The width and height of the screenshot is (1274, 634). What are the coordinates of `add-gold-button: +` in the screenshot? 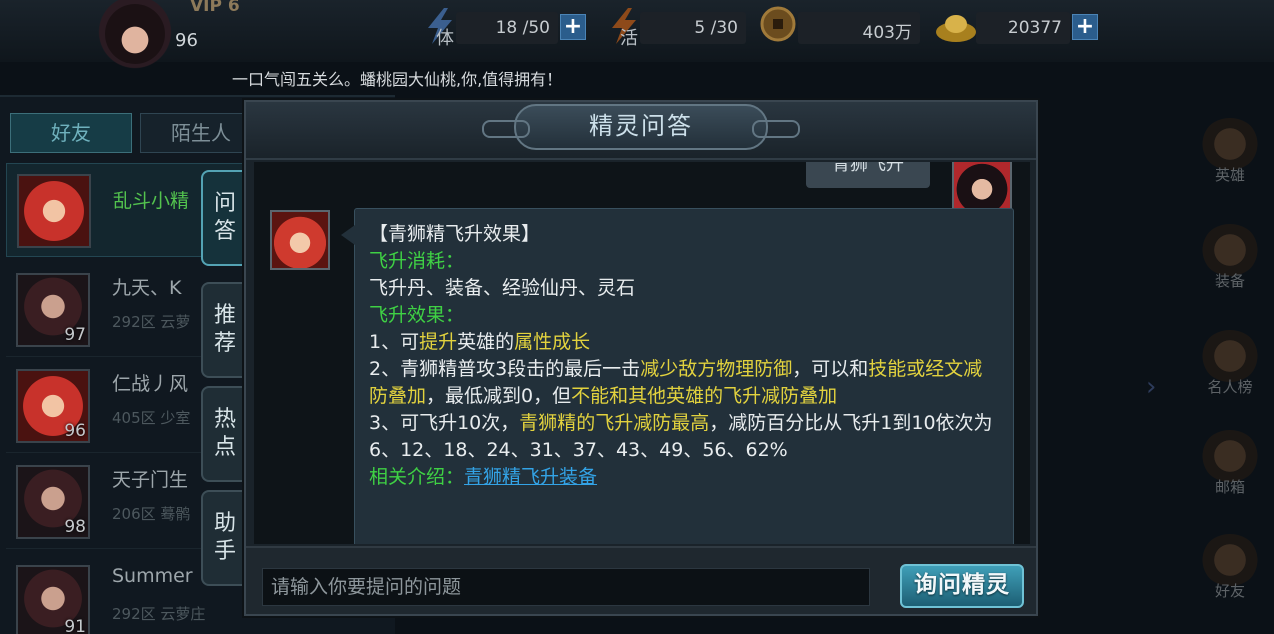 It's located at (1085, 27).